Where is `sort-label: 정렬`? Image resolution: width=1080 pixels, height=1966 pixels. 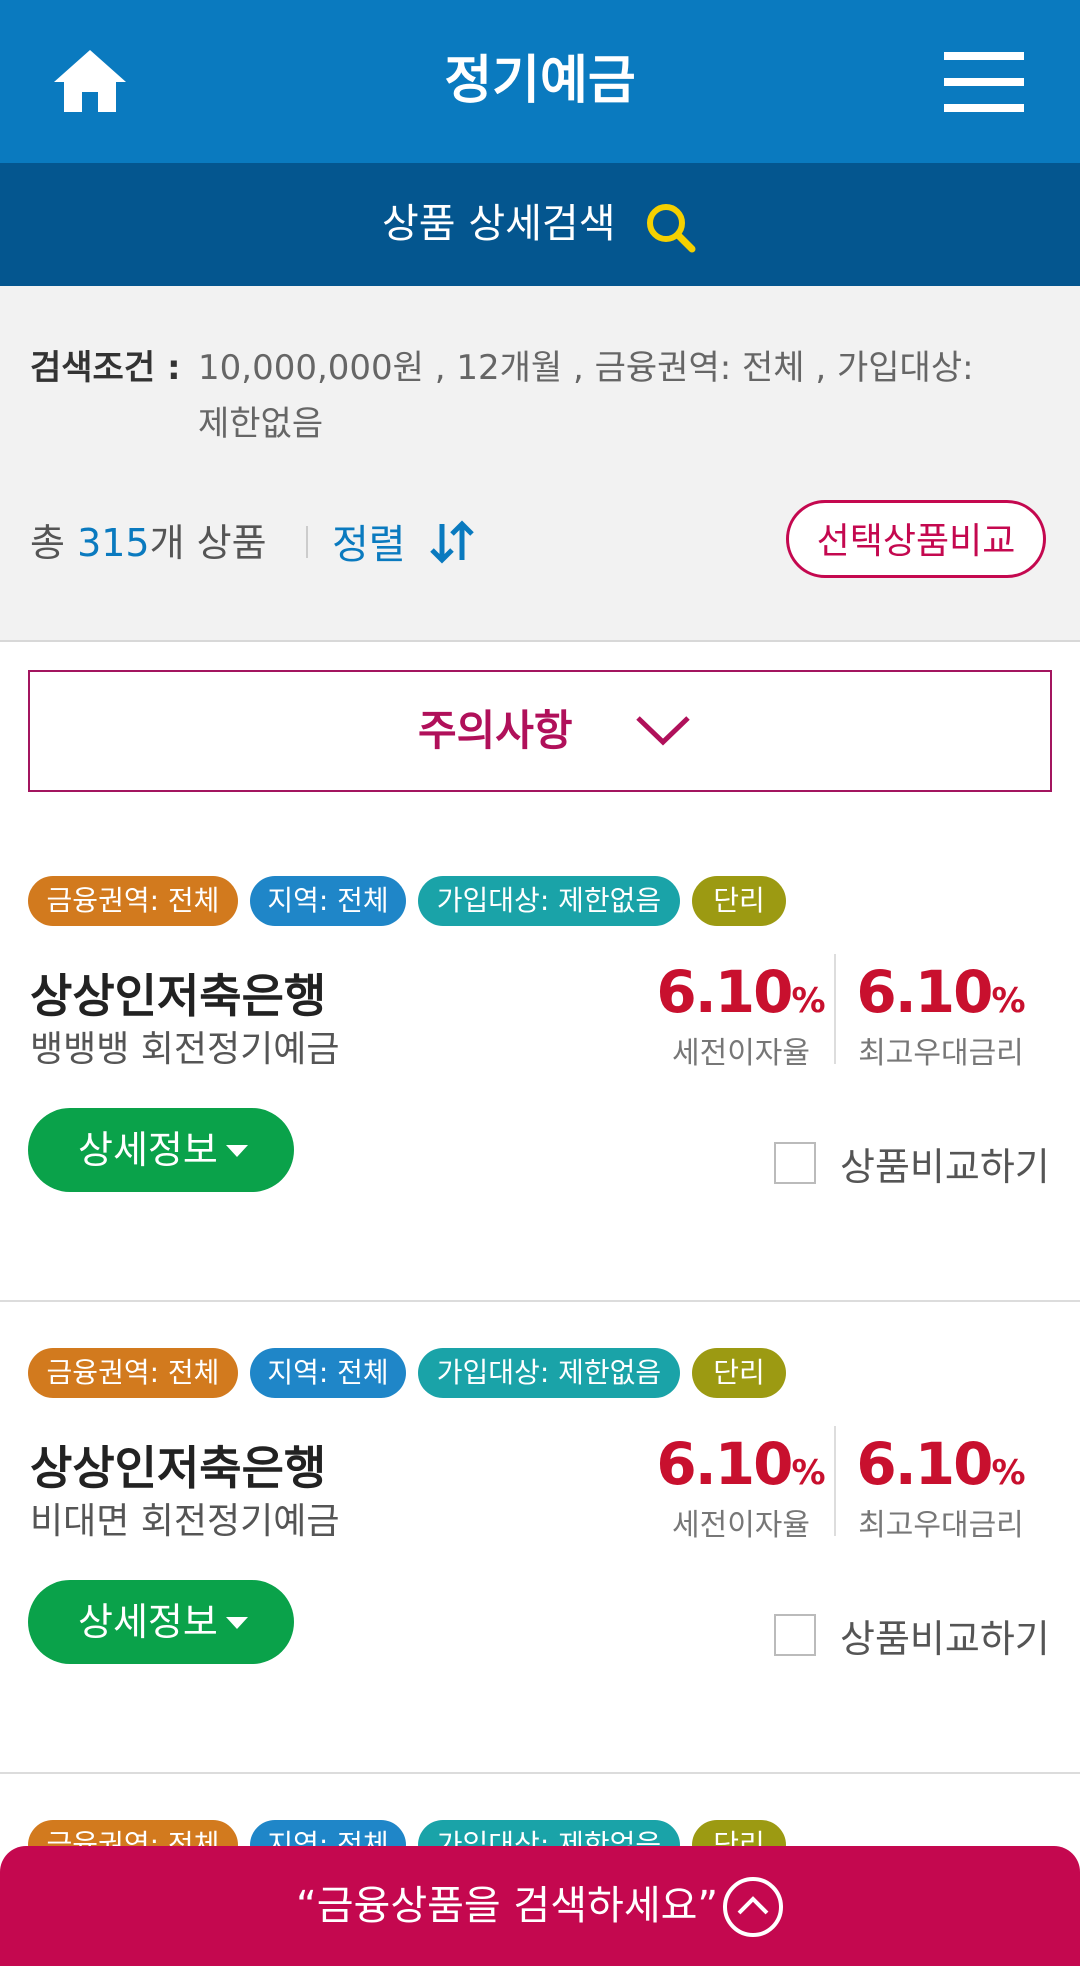
sort-label: 정렬 is located at coordinates (369, 545).